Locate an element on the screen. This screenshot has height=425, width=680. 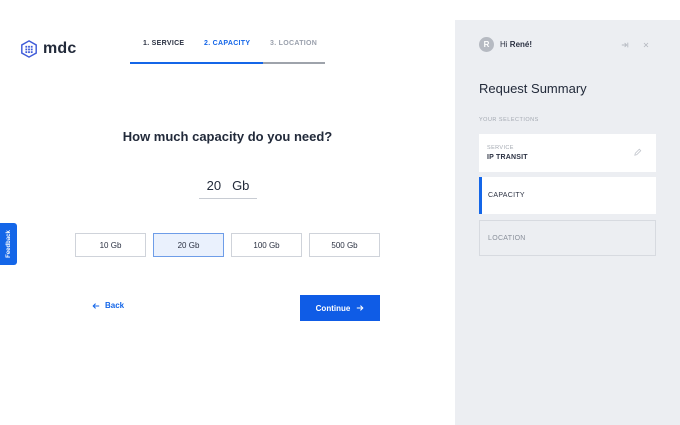
summary-card-capacity: CAPACITY is located at coordinates (567, 195).